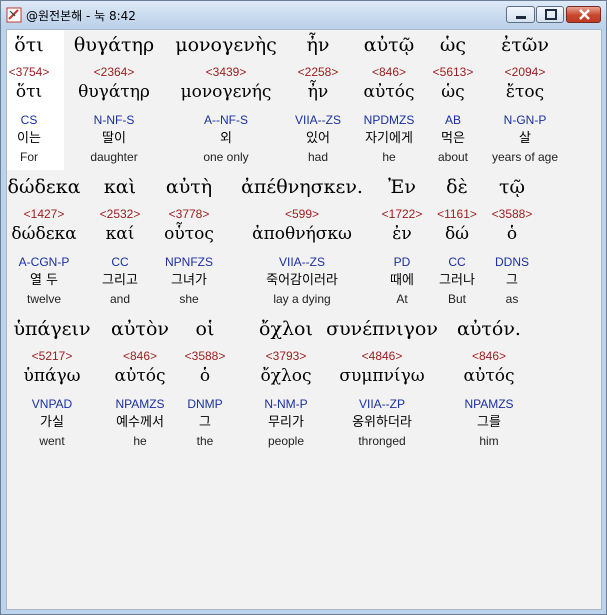 This screenshot has width=607, height=615. What do you see at coordinates (44, 281) in the screenshot?
I see `word-korean: 열 두` at bounding box center [44, 281].